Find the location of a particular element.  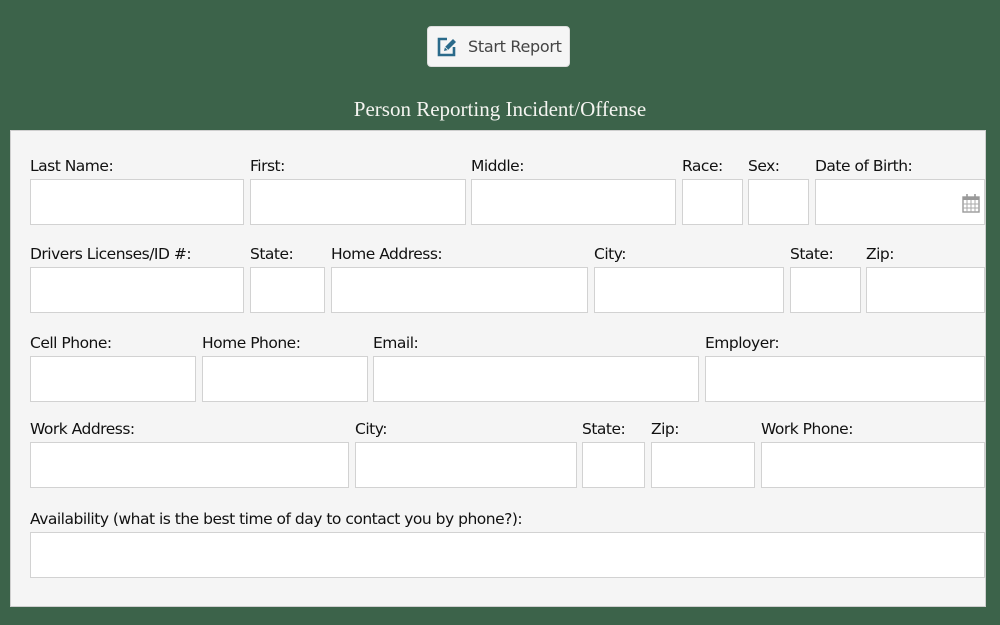

dob-label: Date of Birth: is located at coordinates (864, 166).